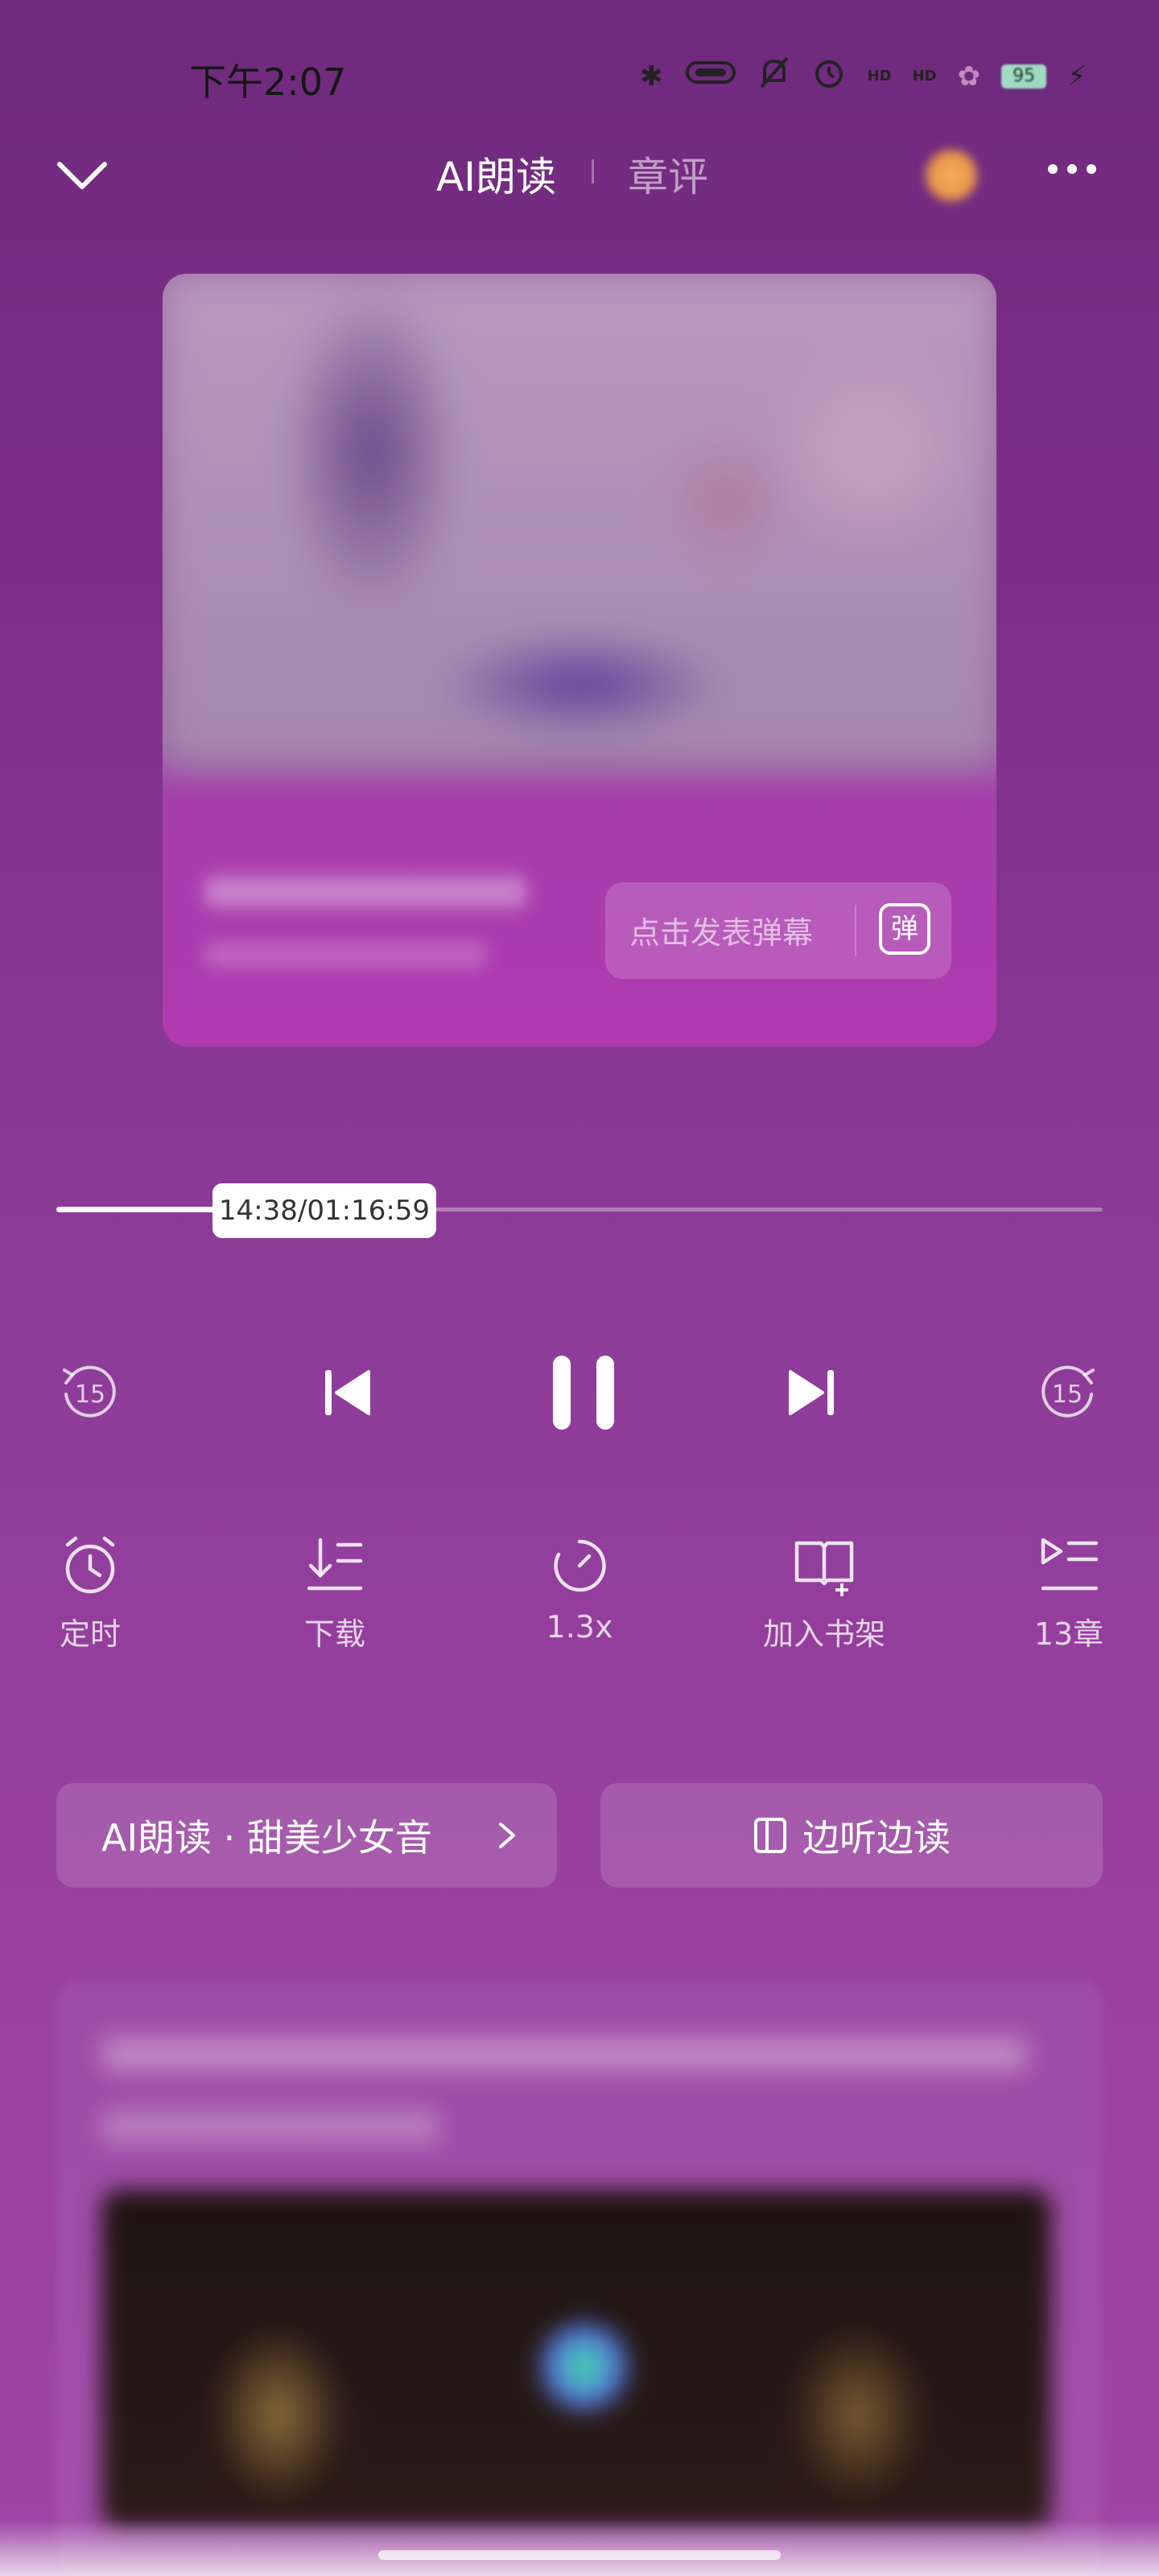 This screenshot has height=2576, width=1159. Describe the element at coordinates (721, 933) in the screenshot. I see `danmaku-placeholder: 点击发表弹幕` at that location.